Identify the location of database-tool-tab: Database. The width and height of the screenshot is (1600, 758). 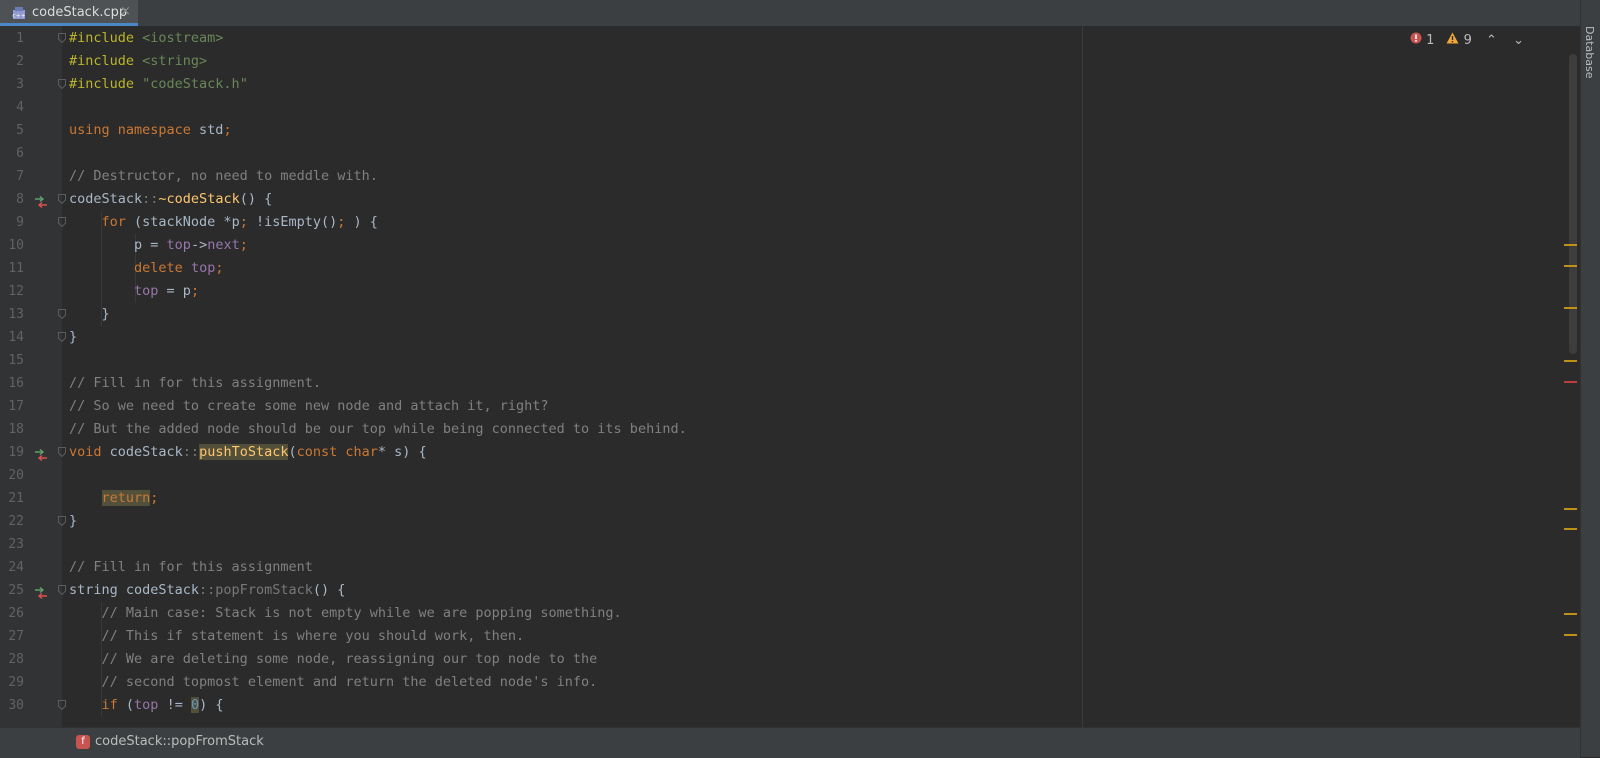
(1589, 52).